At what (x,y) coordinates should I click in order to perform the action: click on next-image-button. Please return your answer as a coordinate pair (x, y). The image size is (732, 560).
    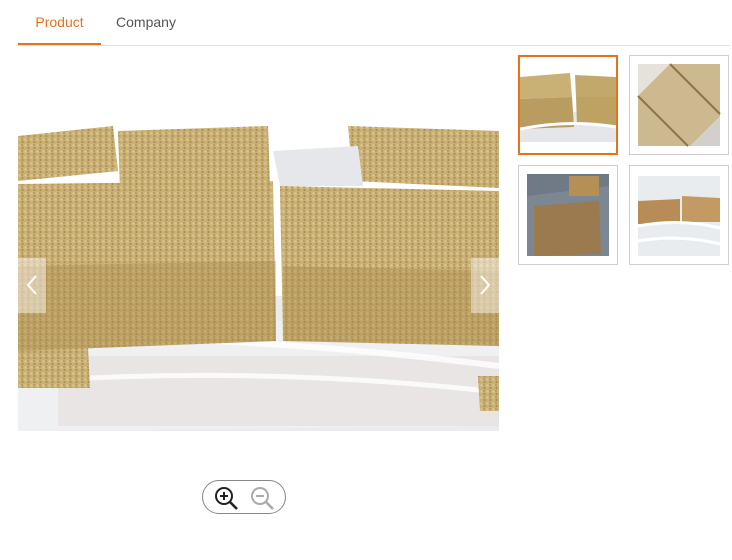
    Looking at the image, I should click on (485, 285).